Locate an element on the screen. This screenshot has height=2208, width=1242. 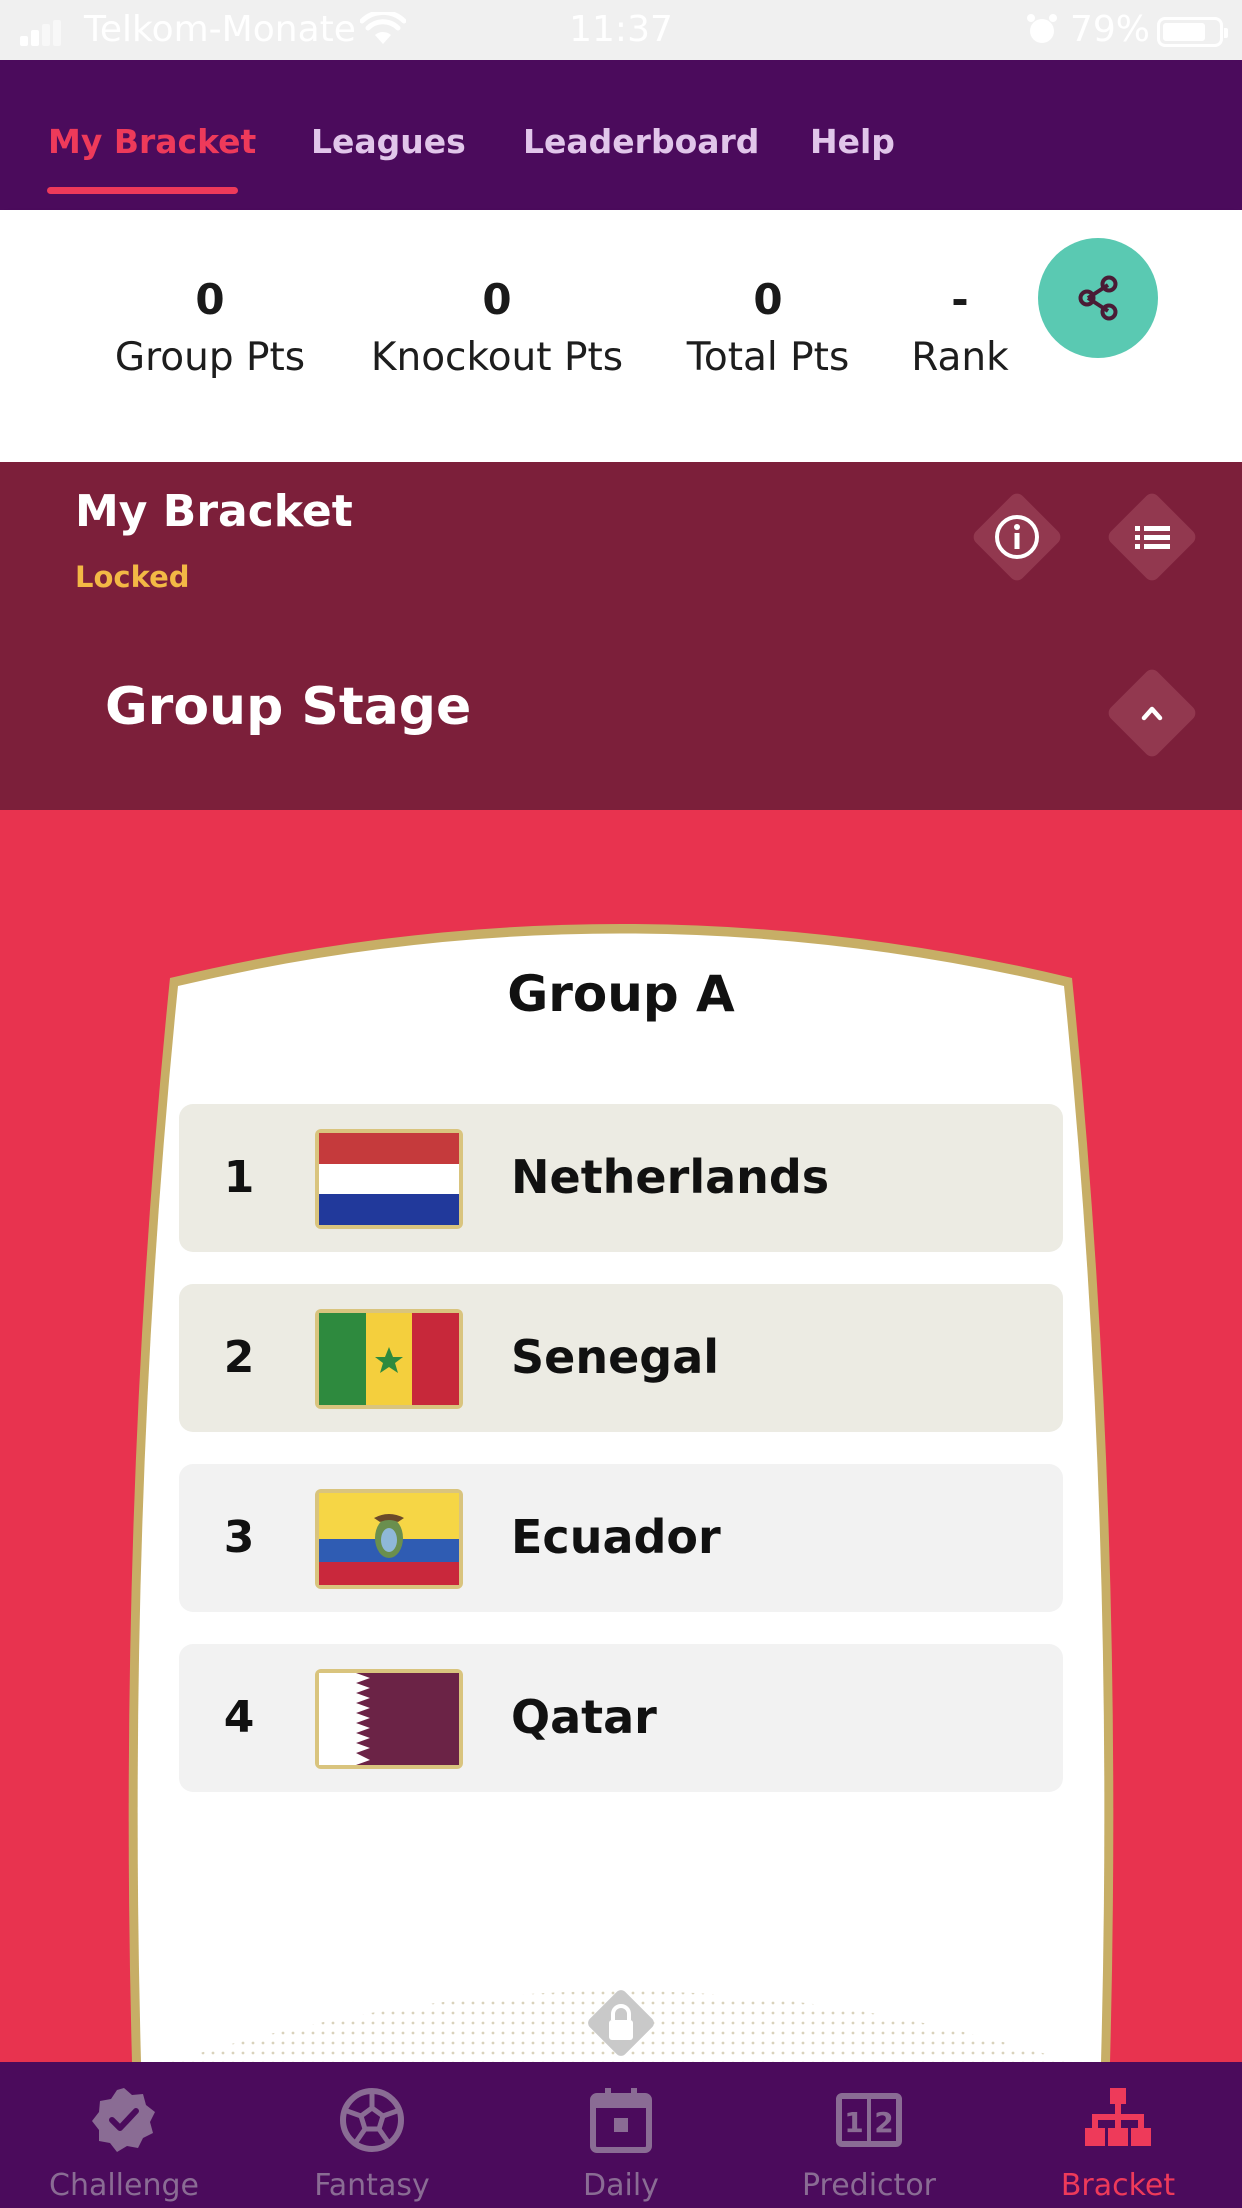
team-row: 2 Senegal is located at coordinates (621, 1358).